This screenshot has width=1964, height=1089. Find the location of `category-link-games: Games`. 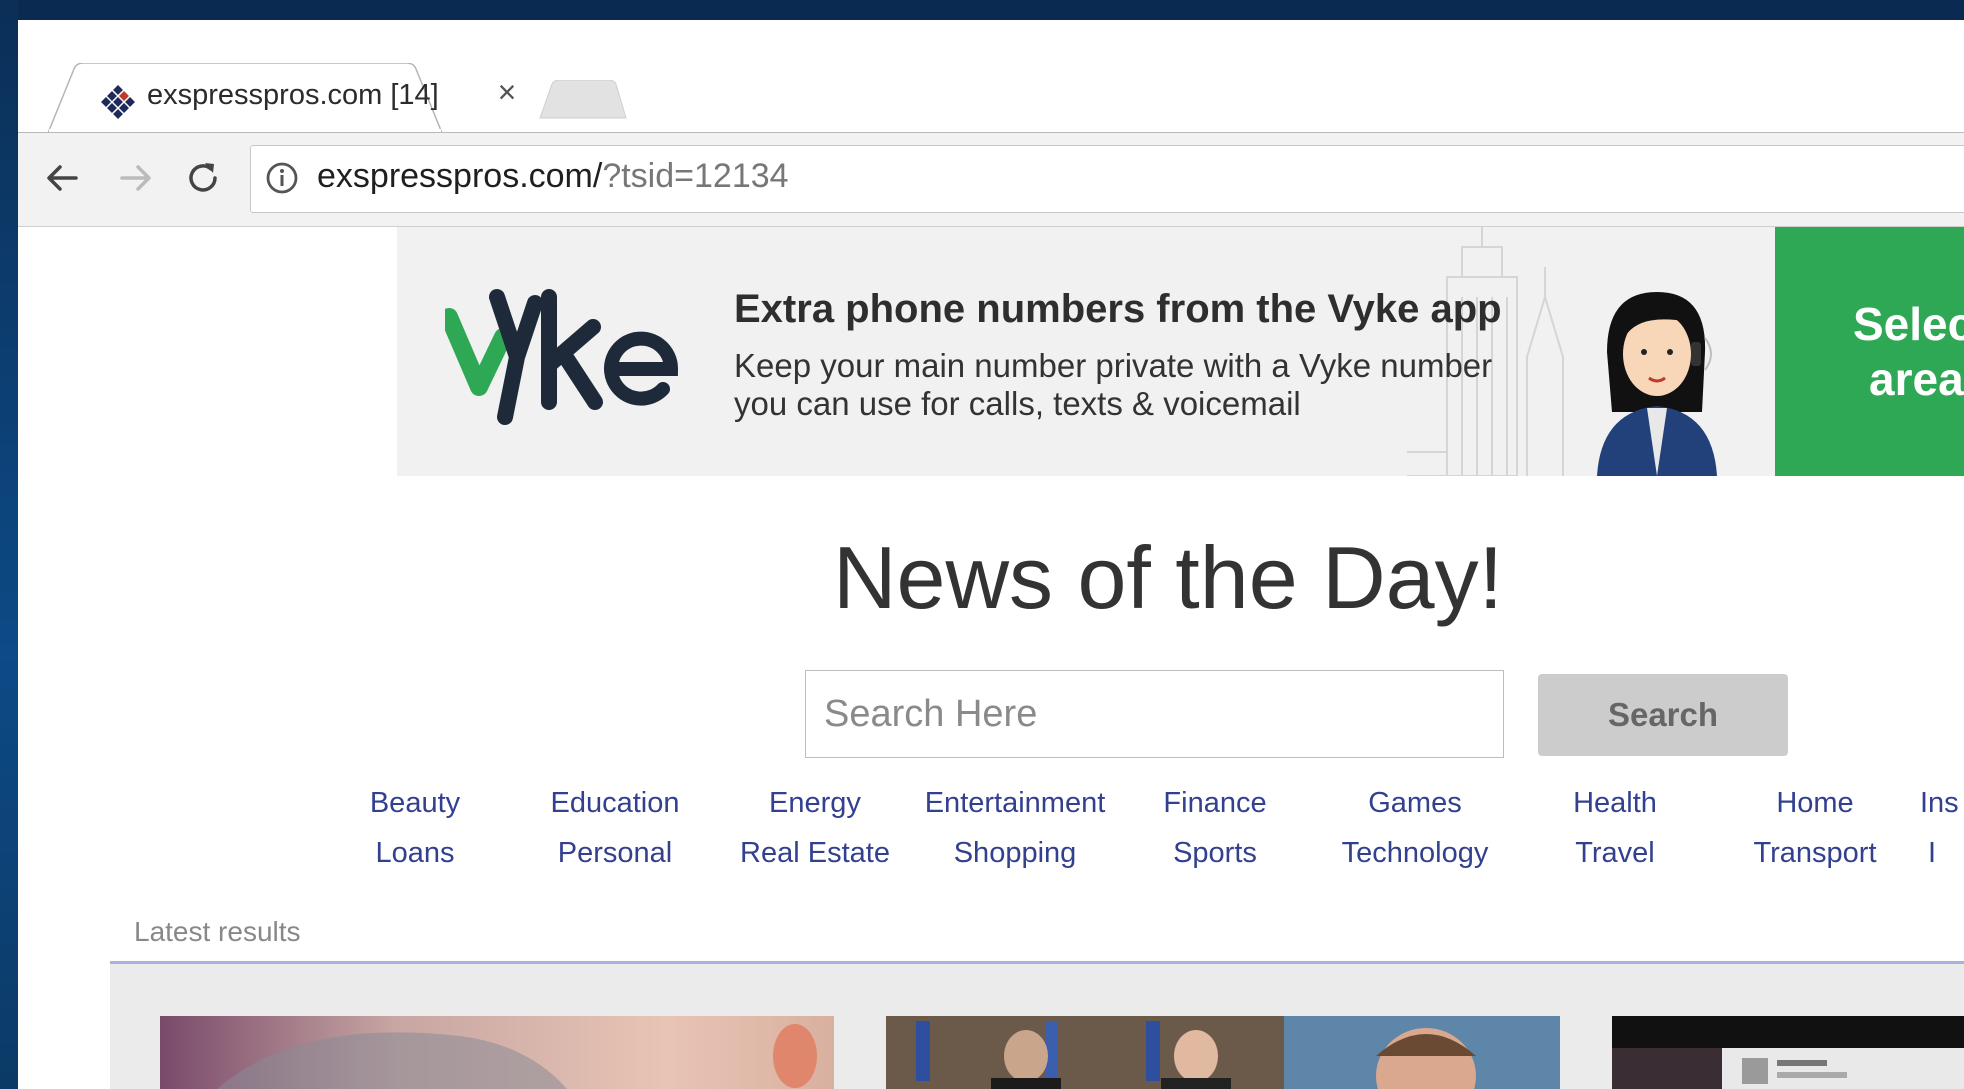

category-link-games: Games is located at coordinates (1415, 803).